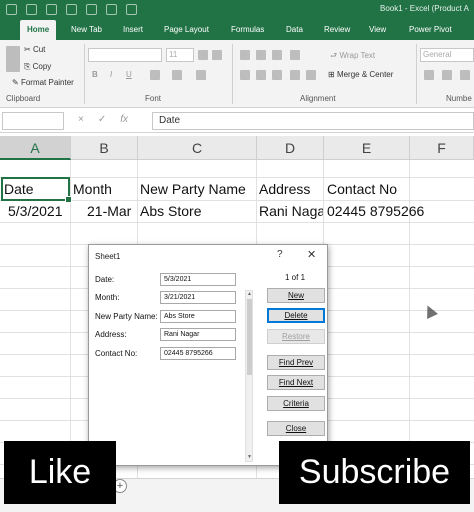 The width and height of the screenshot is (474, 512). Describe the element at coordinates (81, 119) in the screenshot. I see `cancel-icon: ×` at that location.